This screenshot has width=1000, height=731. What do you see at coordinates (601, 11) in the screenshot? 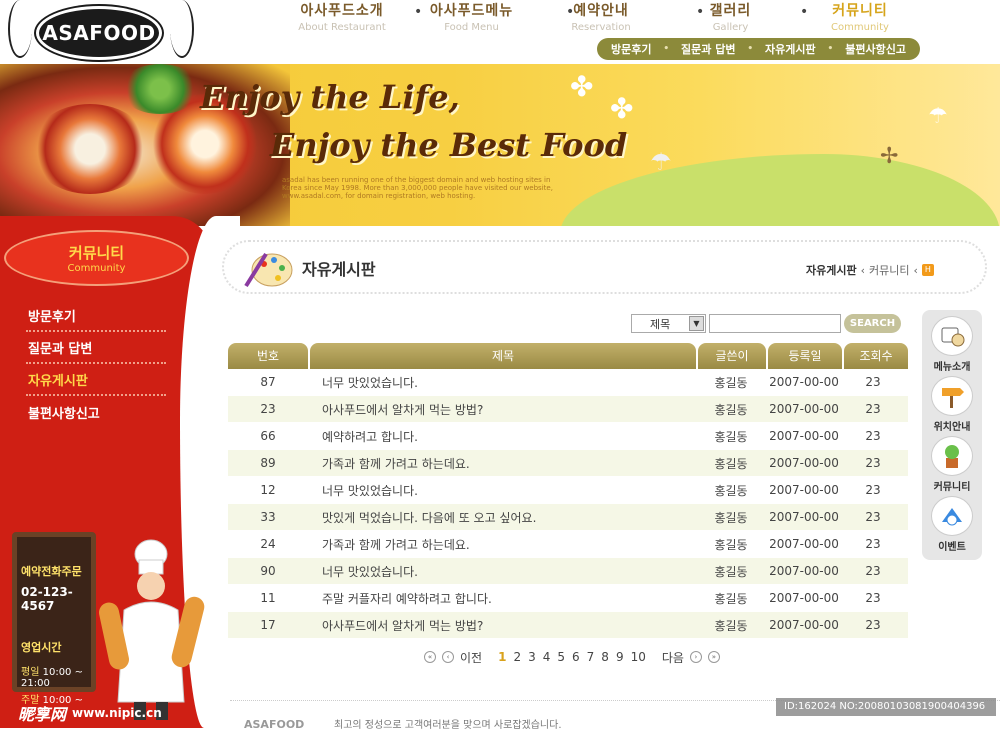
I see `nav-reservation-label: 예약안내` at bounding box center [601, 11].